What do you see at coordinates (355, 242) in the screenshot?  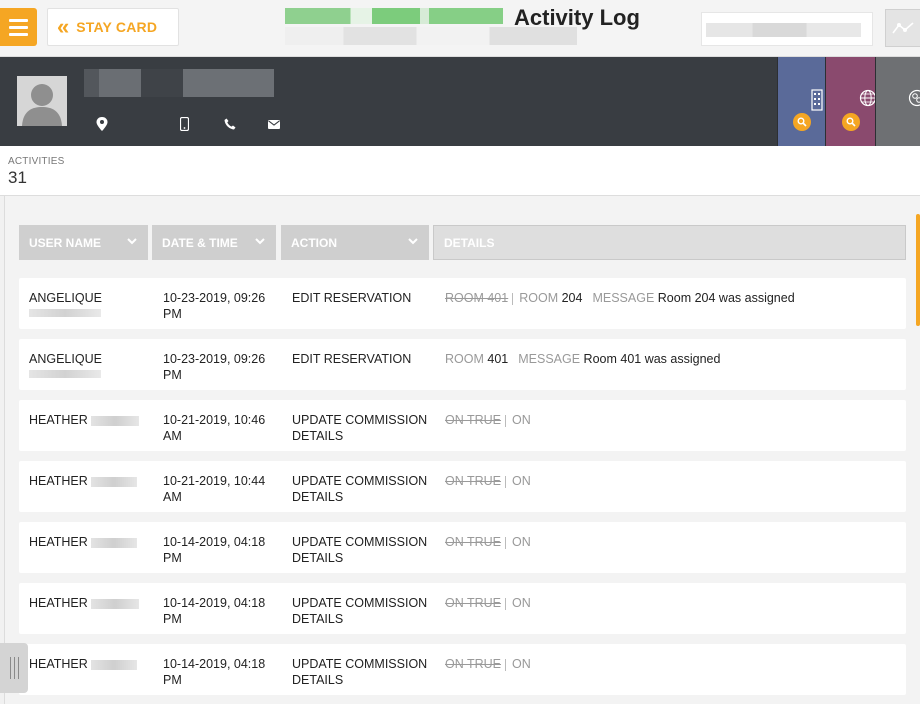 I see `column-header-action: ACTION` at bounding box center [355, 242].